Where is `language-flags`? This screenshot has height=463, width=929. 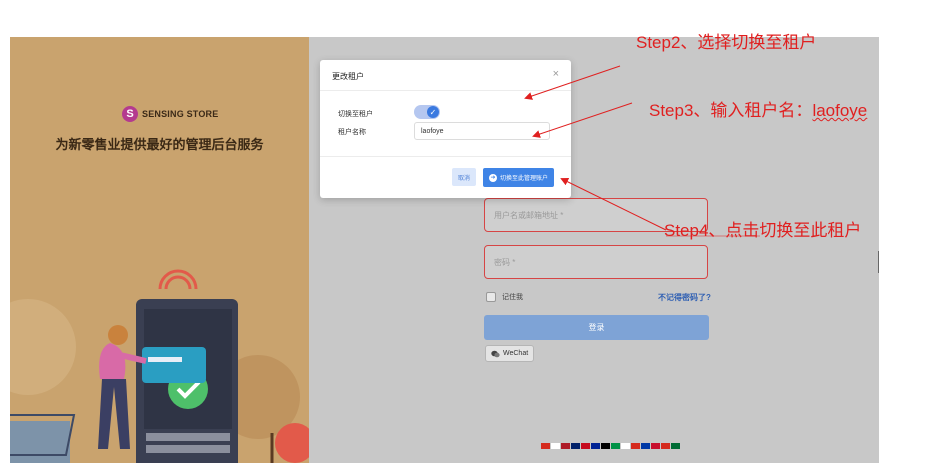
language-flags is located at coordinates (610, 446).